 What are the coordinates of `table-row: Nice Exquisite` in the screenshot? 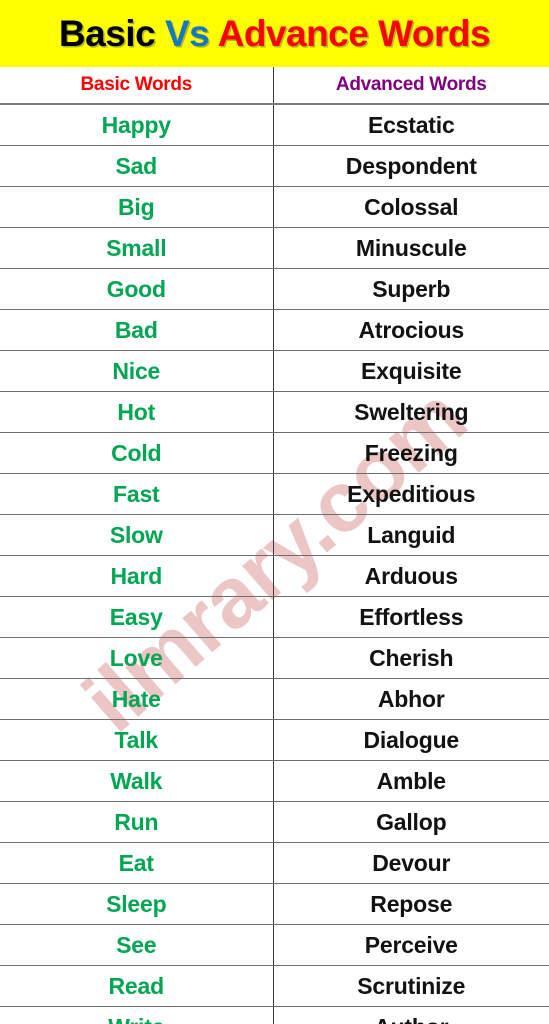 It's located at (274, 371).